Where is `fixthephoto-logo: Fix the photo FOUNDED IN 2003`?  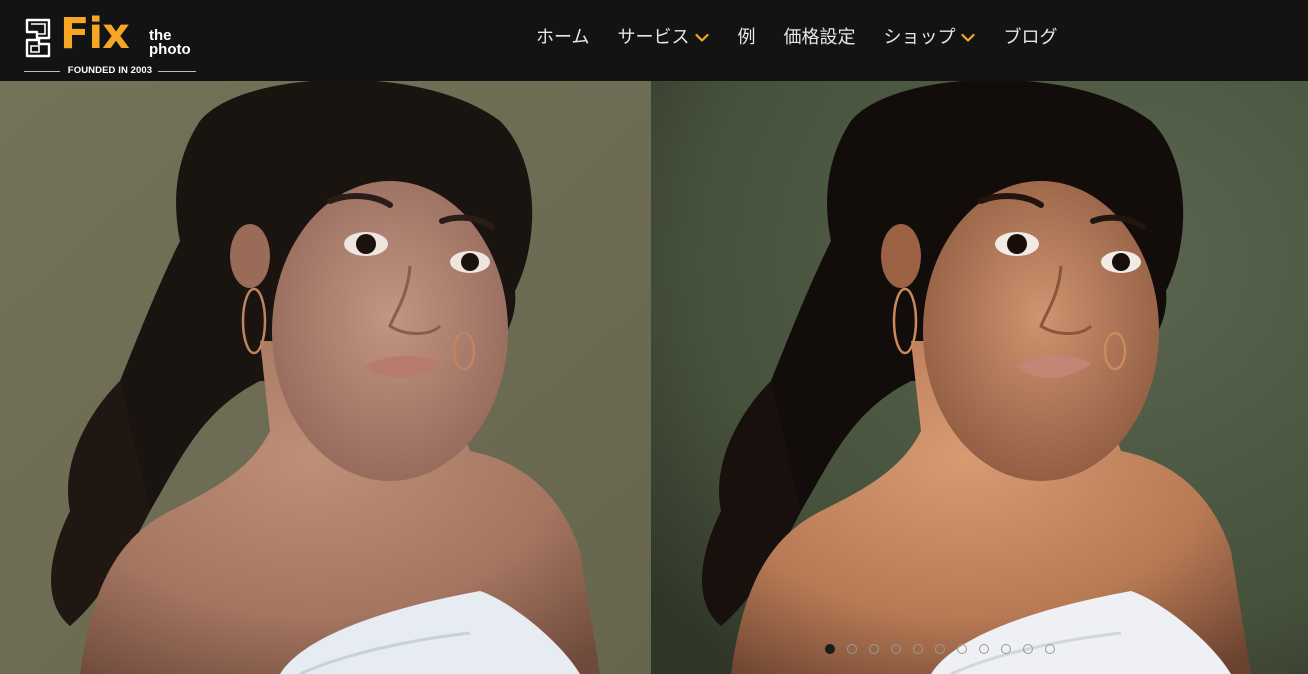
fixthephoto-logo: Fix the photo FOUNDED IN 2003 is located at coordinates (111, 42).